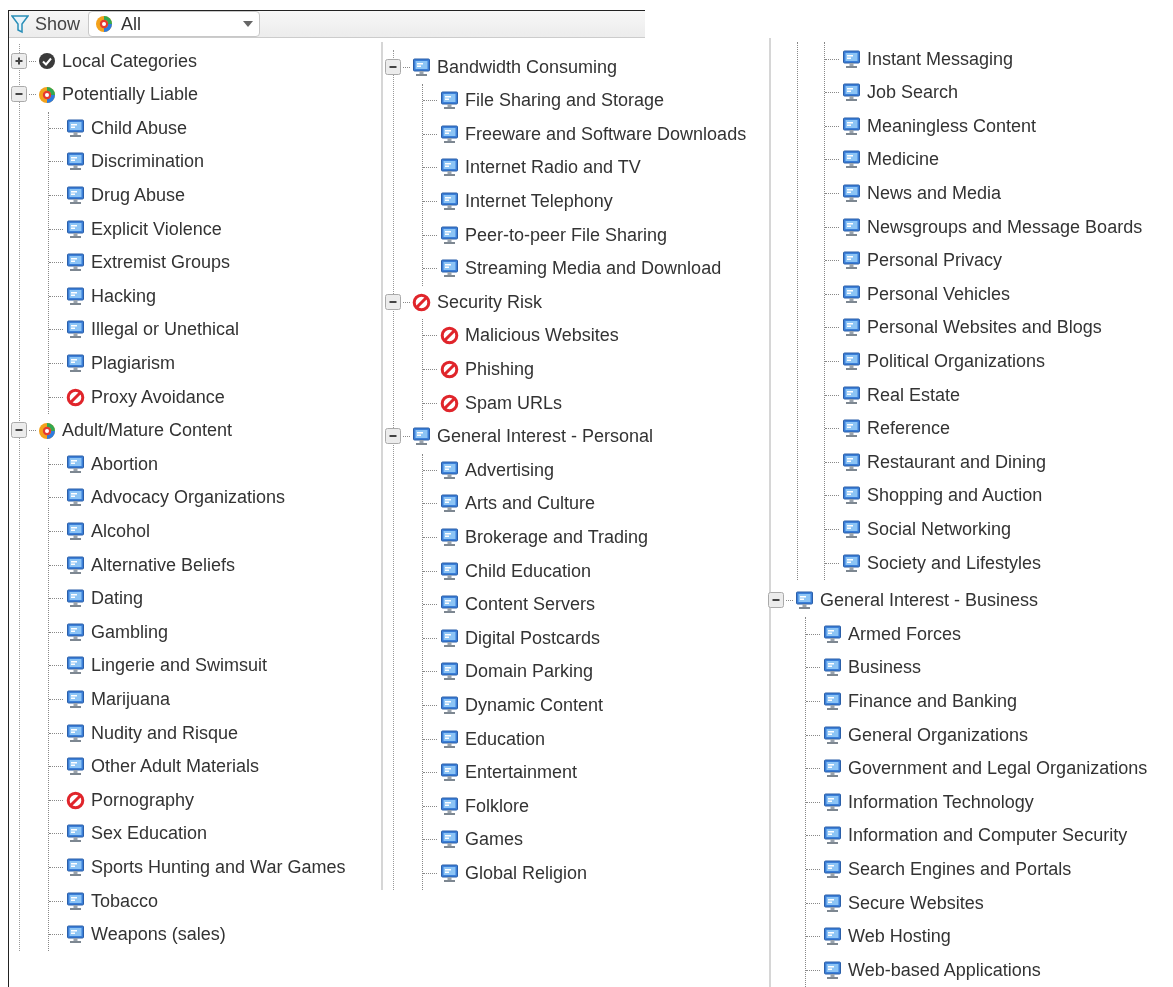  What do you see at coordinates (490, 302) in the screenshot?
I see `category-group: Security Risk` at bounding box center [490, 302].